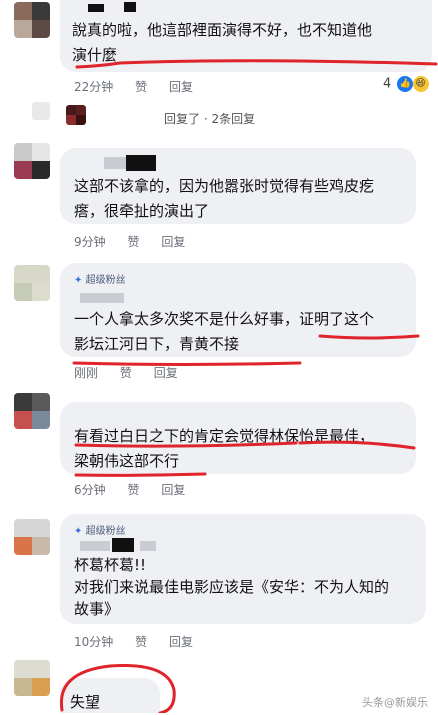 This screenshot has width=438, height=715. I want to click on comment-time: 10分钟, so click(94, 642).